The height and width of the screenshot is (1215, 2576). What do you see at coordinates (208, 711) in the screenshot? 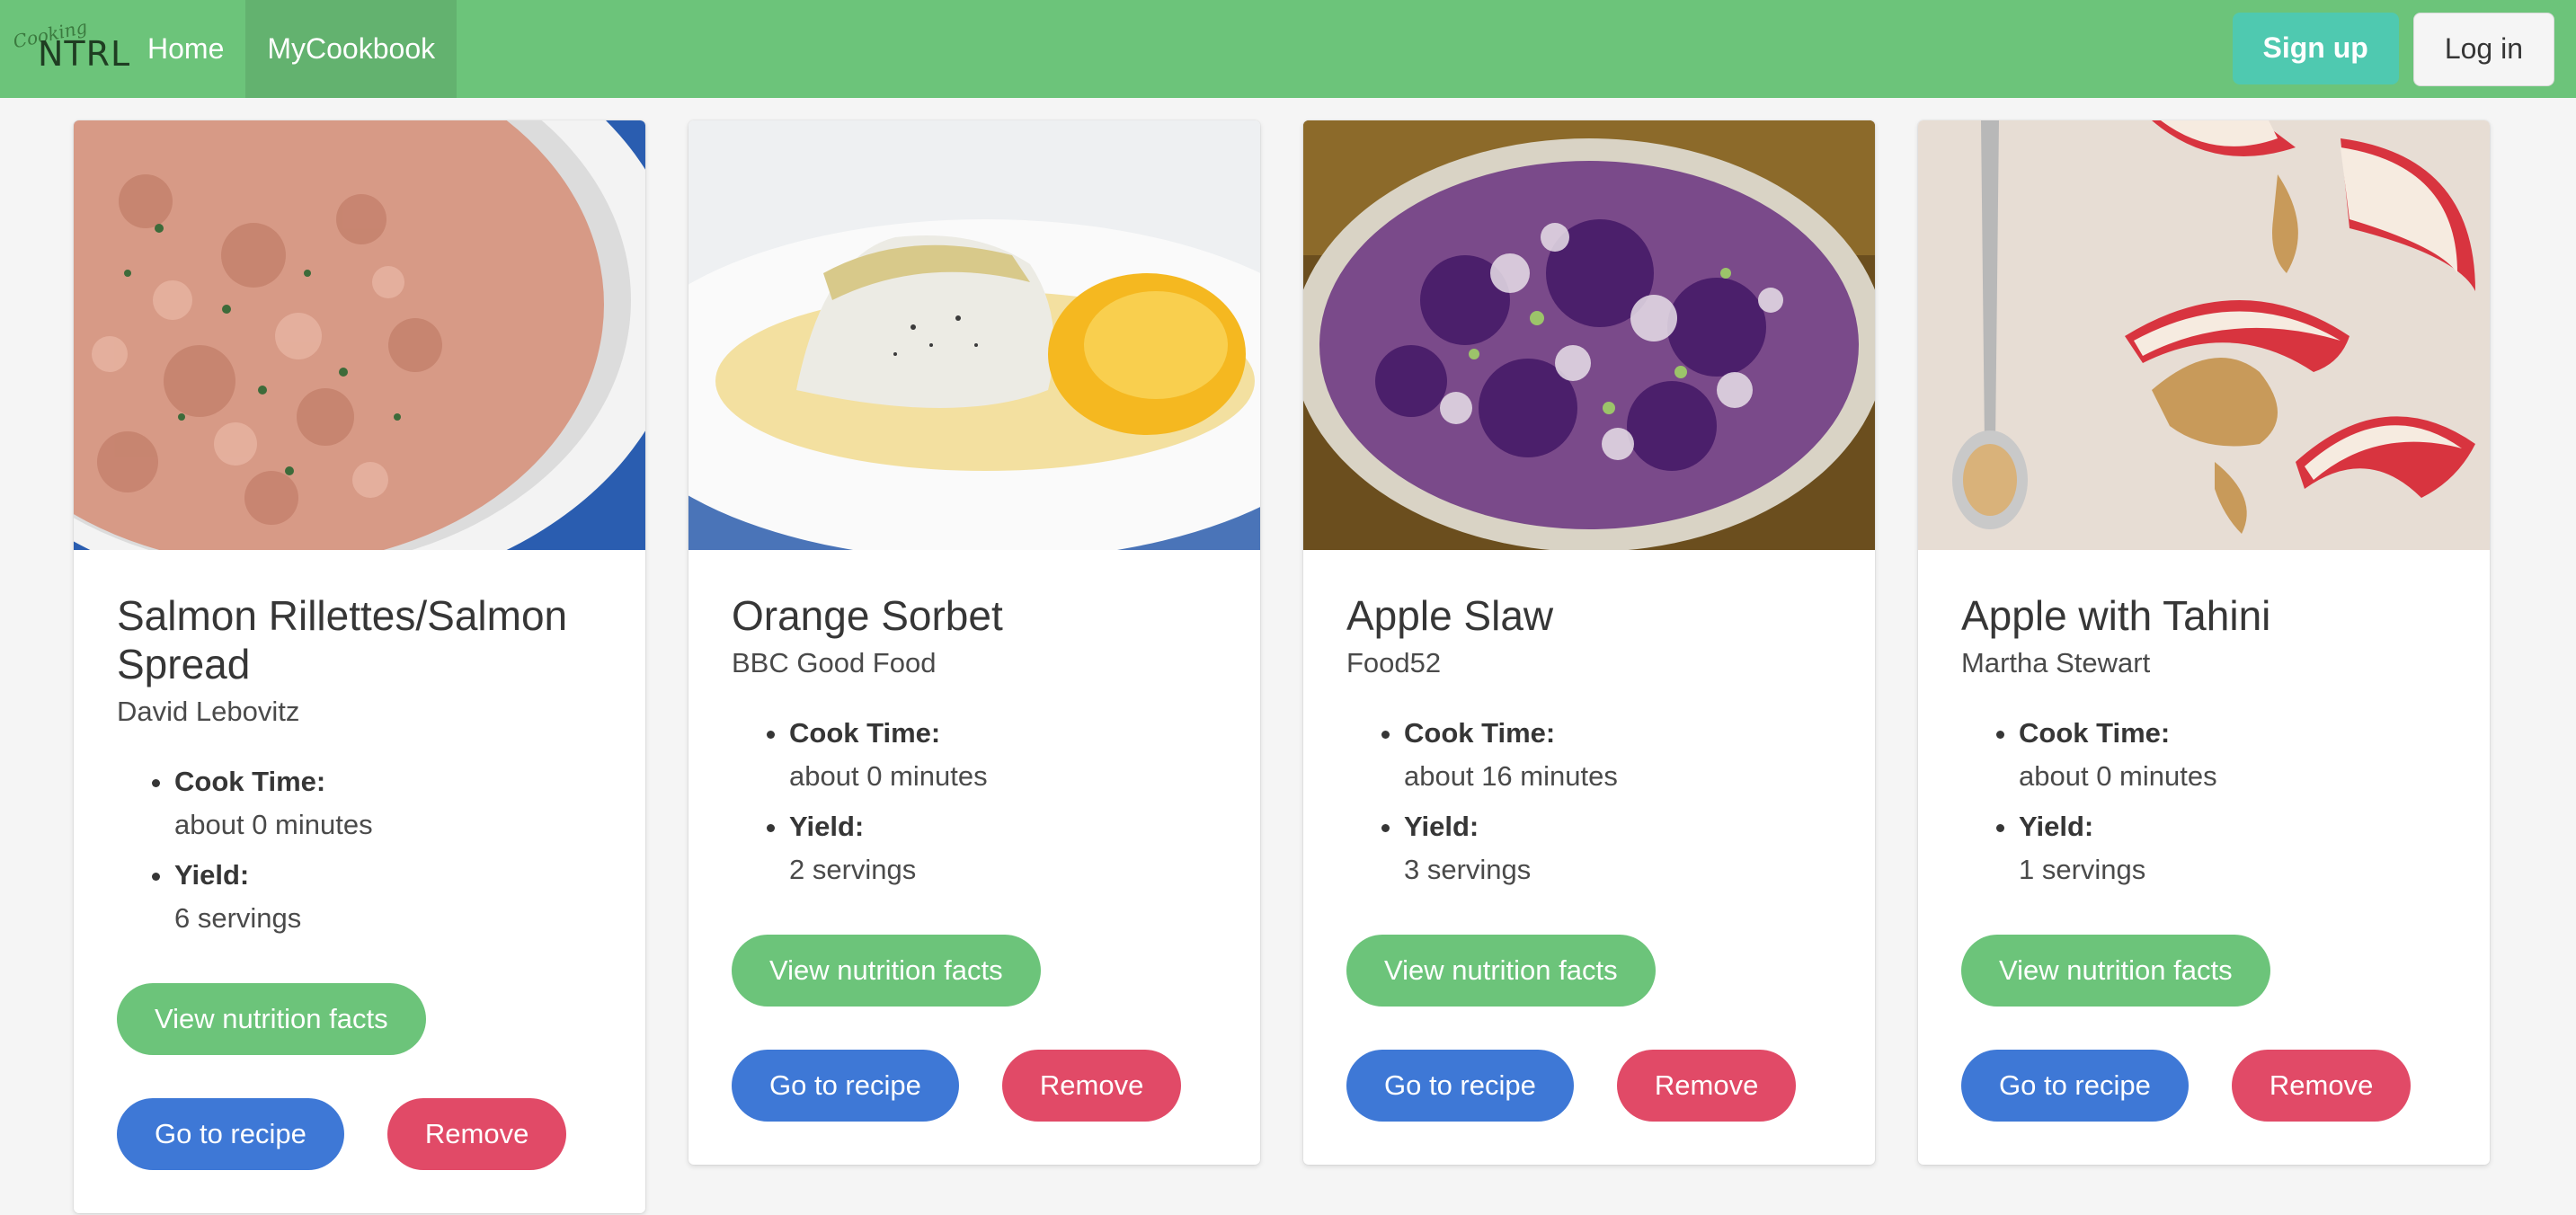
I see `recipe-source: David Lebovitz` at bounding box center [208, 711].